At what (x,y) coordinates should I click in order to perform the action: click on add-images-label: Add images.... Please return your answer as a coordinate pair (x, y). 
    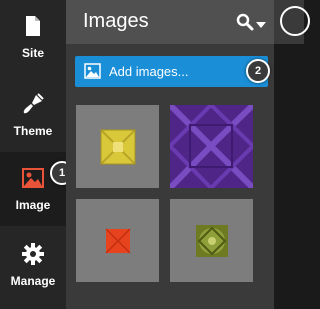
    Looking at the image, I should click on (149, 71).